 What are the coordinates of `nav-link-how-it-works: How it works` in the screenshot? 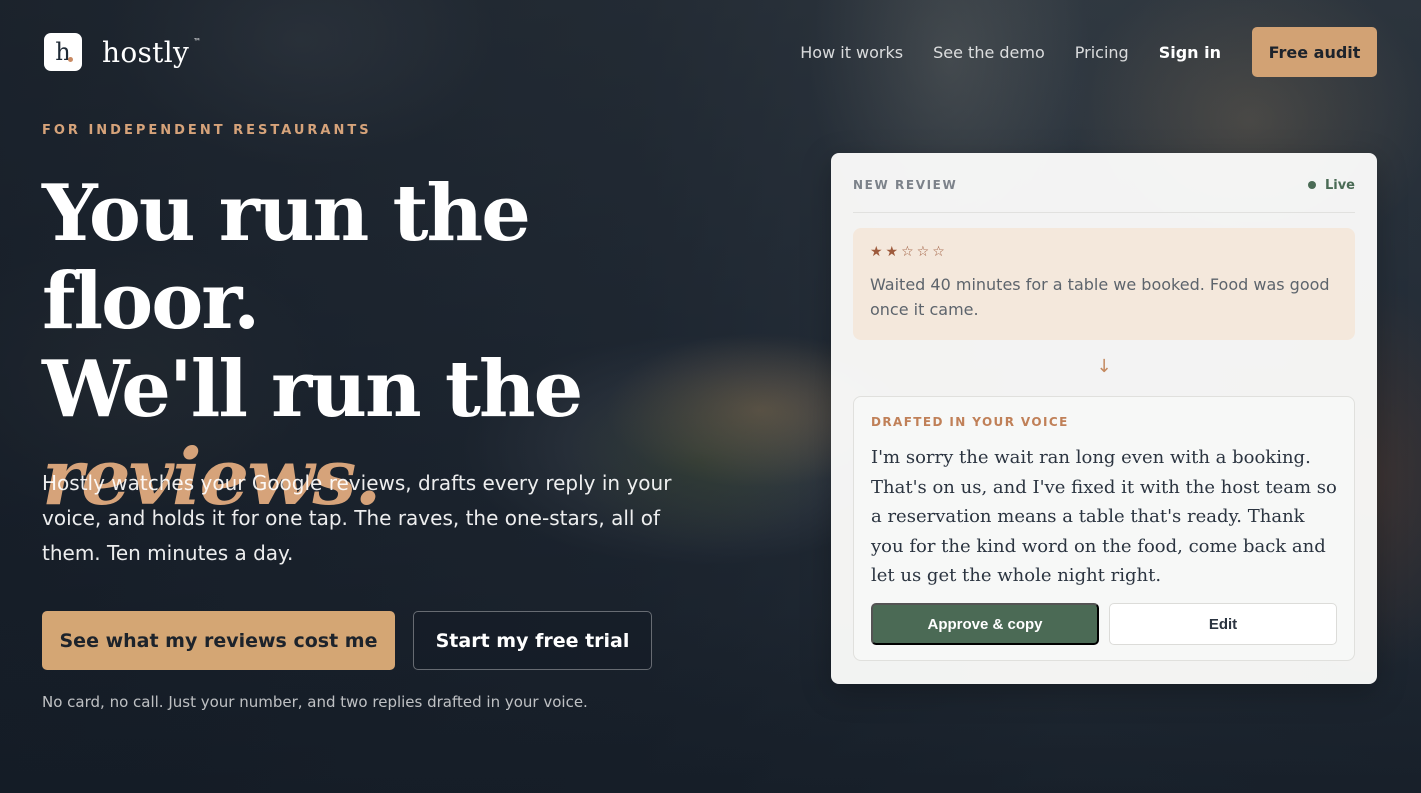 It's located at (851, 52).